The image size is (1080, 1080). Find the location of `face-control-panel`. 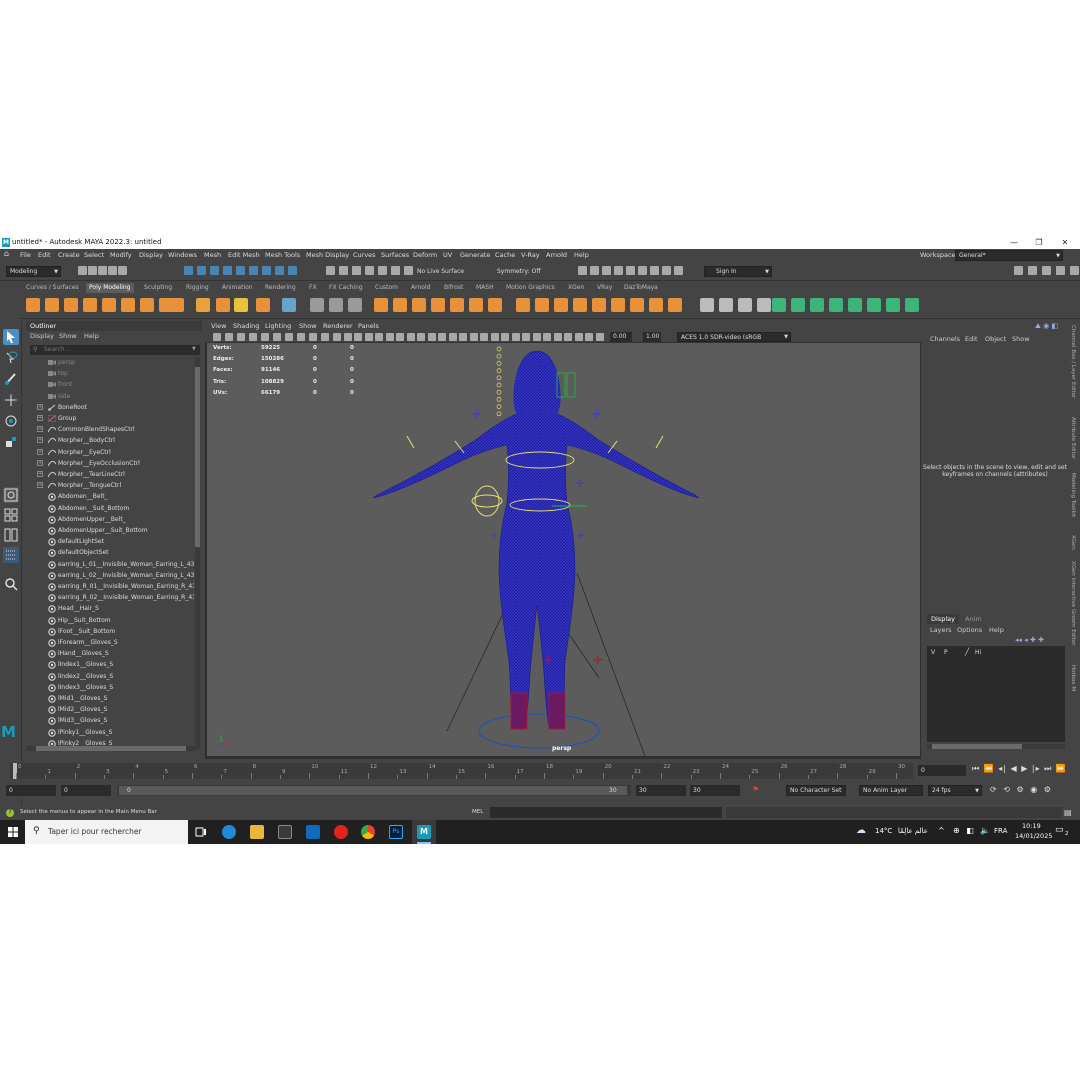

face-control-panel is located at coordinates (571, 385).